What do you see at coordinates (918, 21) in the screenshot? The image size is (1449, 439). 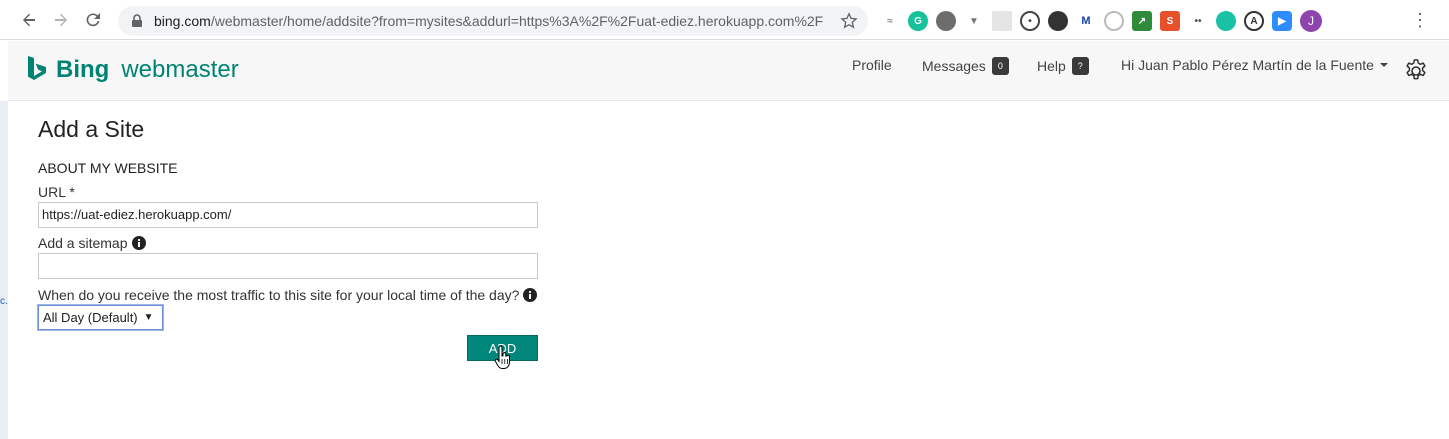 I see `grammarly-icon: G` at bounding box center [918, 21].